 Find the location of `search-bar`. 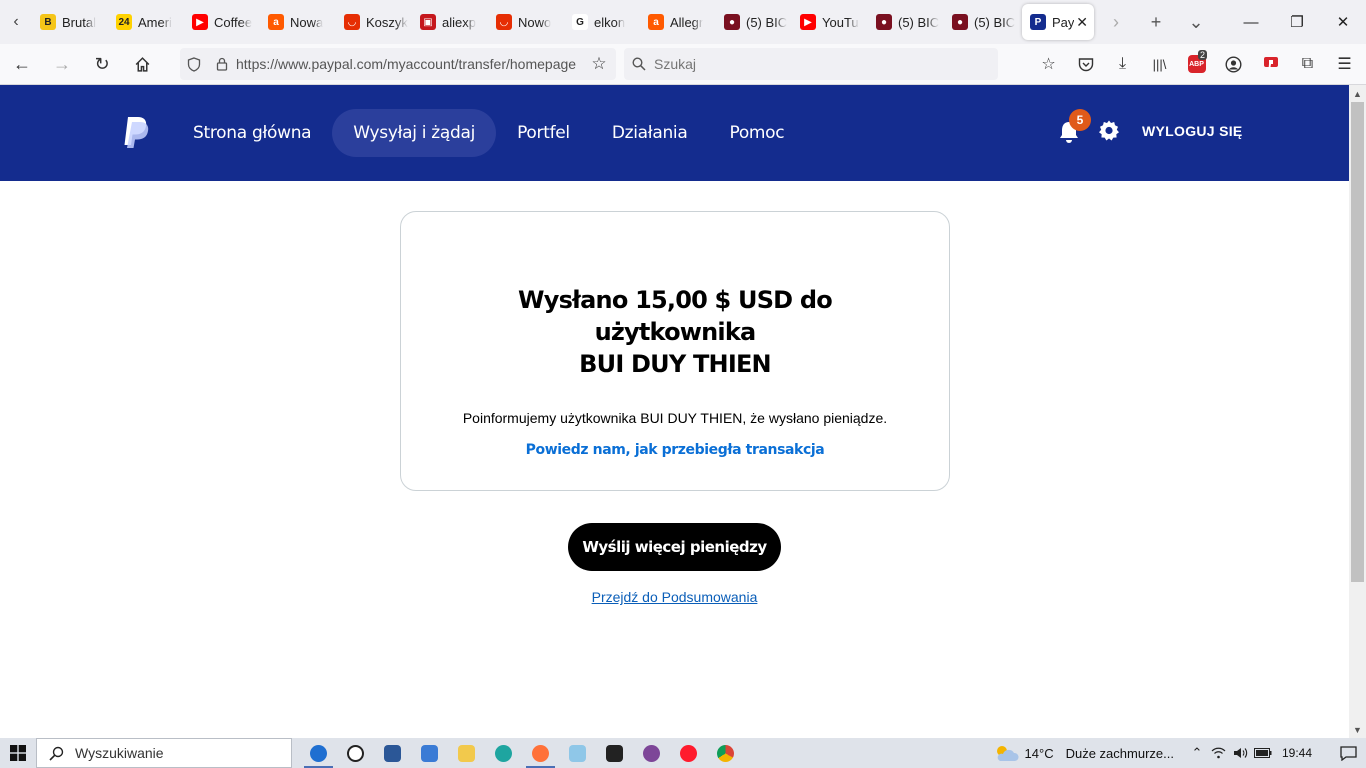

search-bar is located at coordinates (811, 64).